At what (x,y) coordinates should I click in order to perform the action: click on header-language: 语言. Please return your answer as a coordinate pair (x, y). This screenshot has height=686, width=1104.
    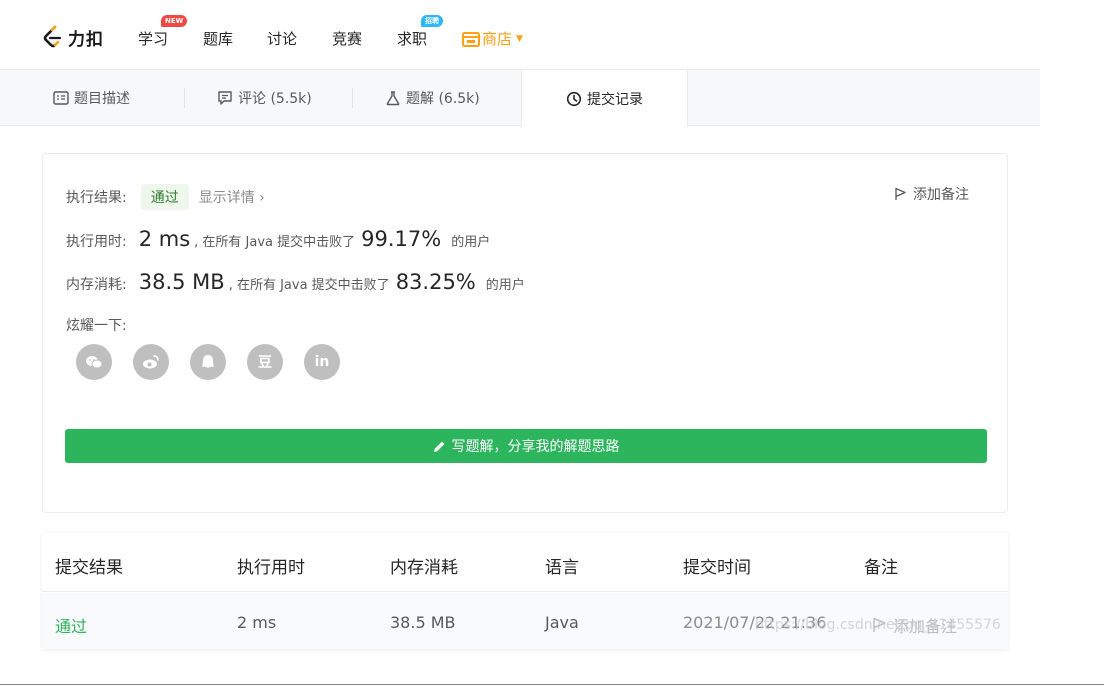
    Looking at the image, I should click on (562, 568).